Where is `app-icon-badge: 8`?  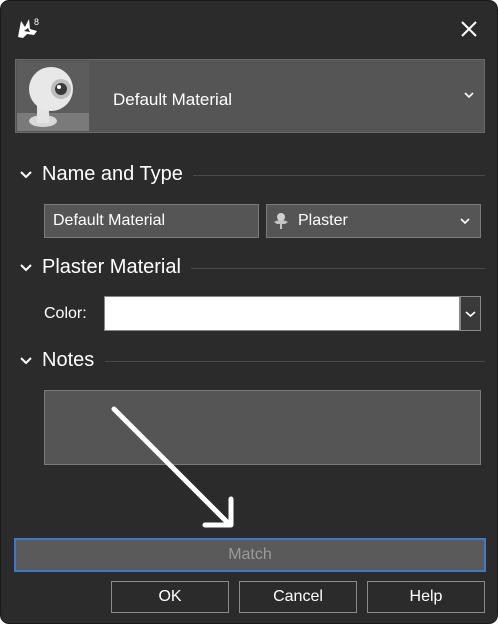 app-icon-badge: 8 is located at coordinates (36, 22).